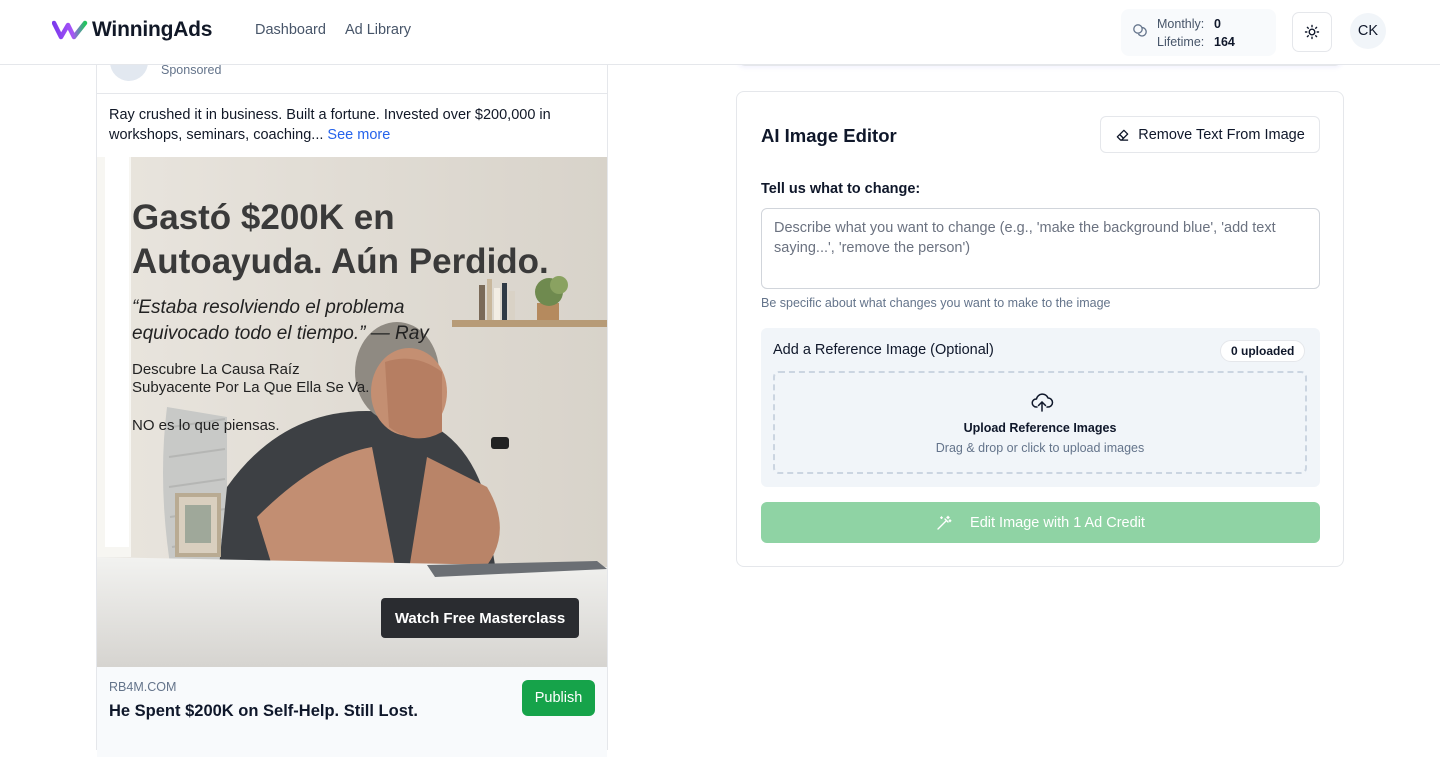 The width and height of the screenshot is (1440, 757). I want to click on creative-headline-line1: Gastó $200K en, so click(263, 217).